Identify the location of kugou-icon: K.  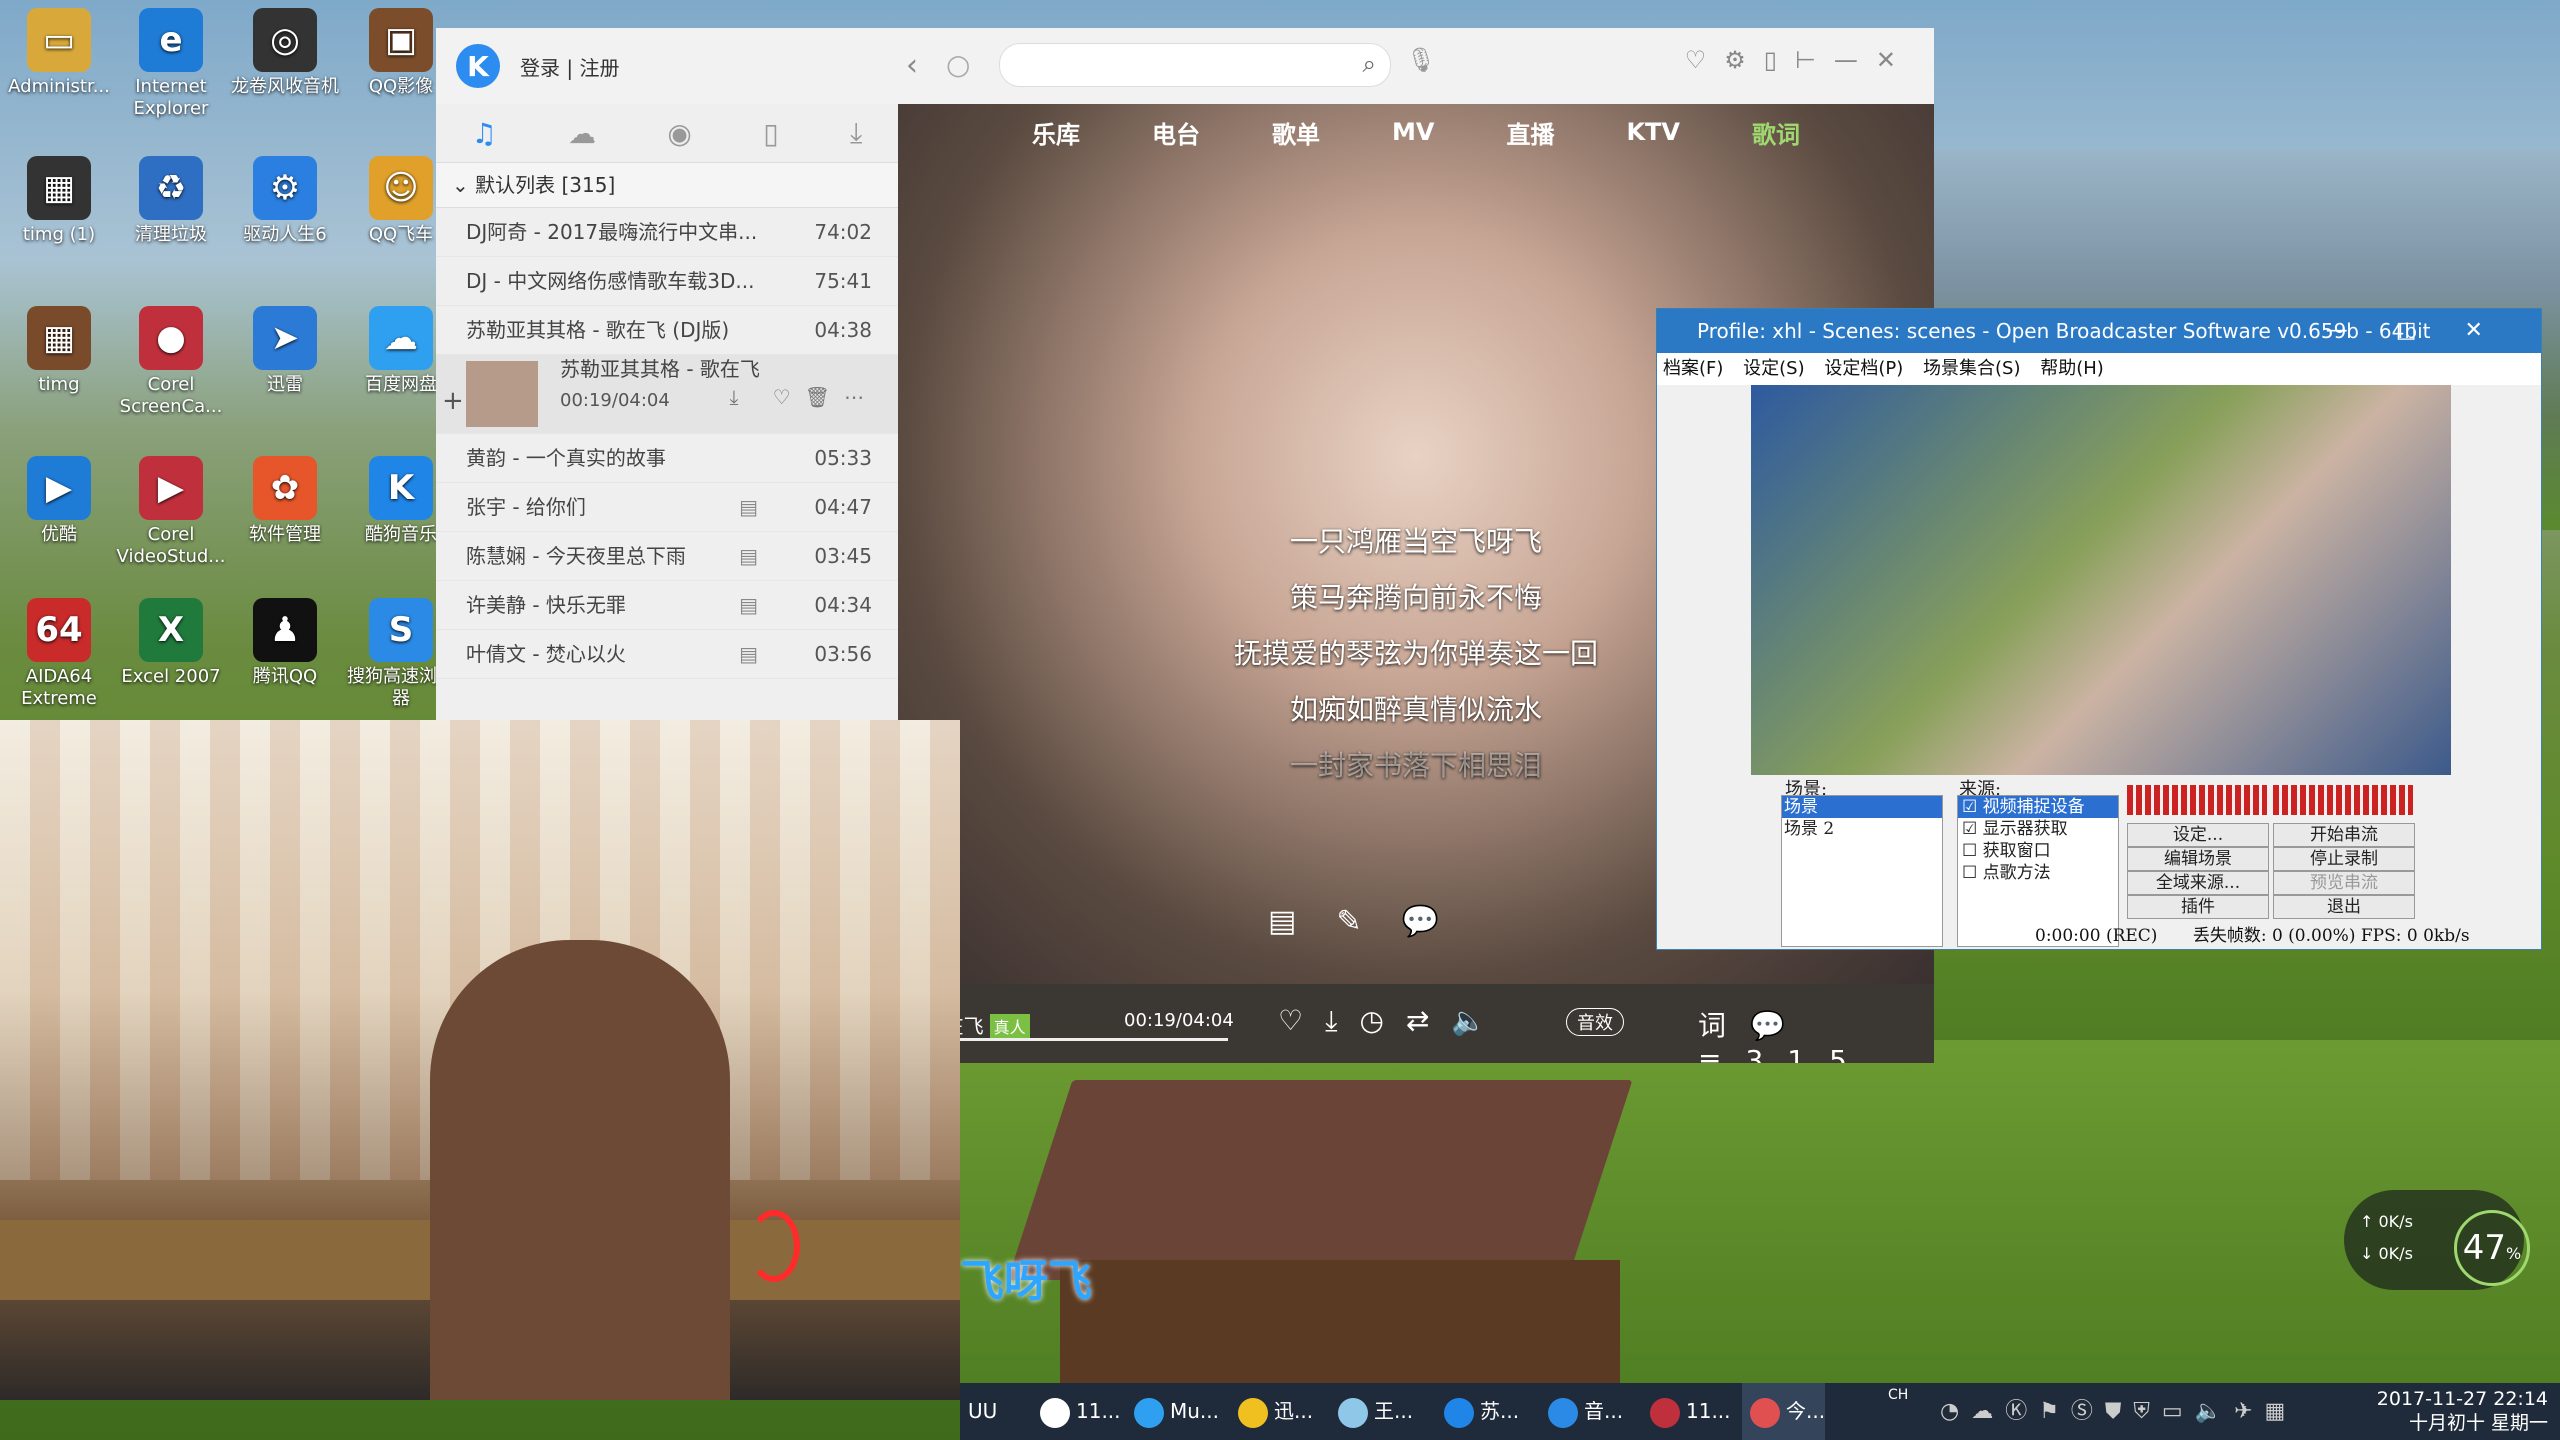
(401, 488).